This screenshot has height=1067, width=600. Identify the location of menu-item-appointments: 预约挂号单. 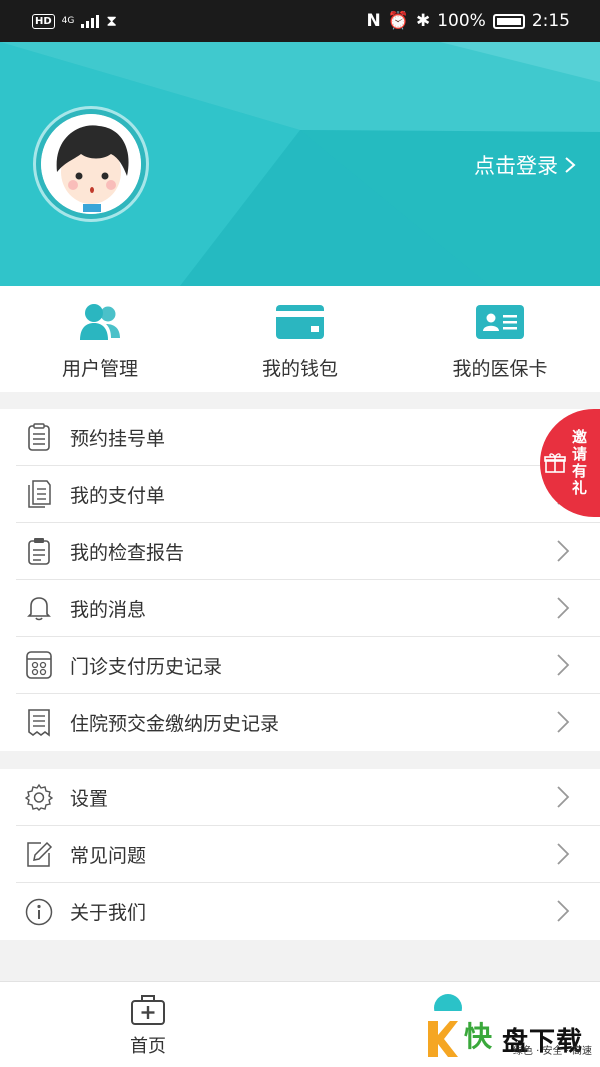
(308, 437).